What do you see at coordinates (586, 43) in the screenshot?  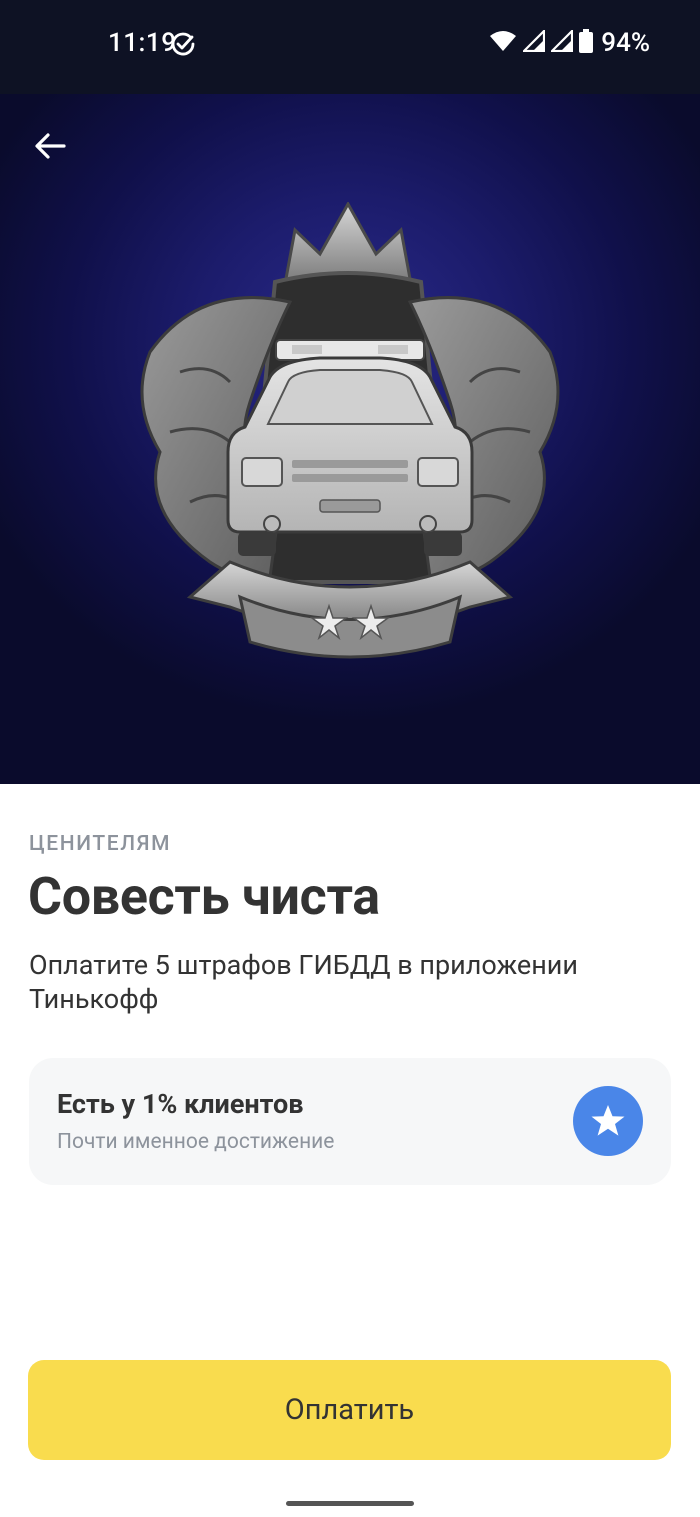 I see `battery-icon` at bounding box center [586, 43].